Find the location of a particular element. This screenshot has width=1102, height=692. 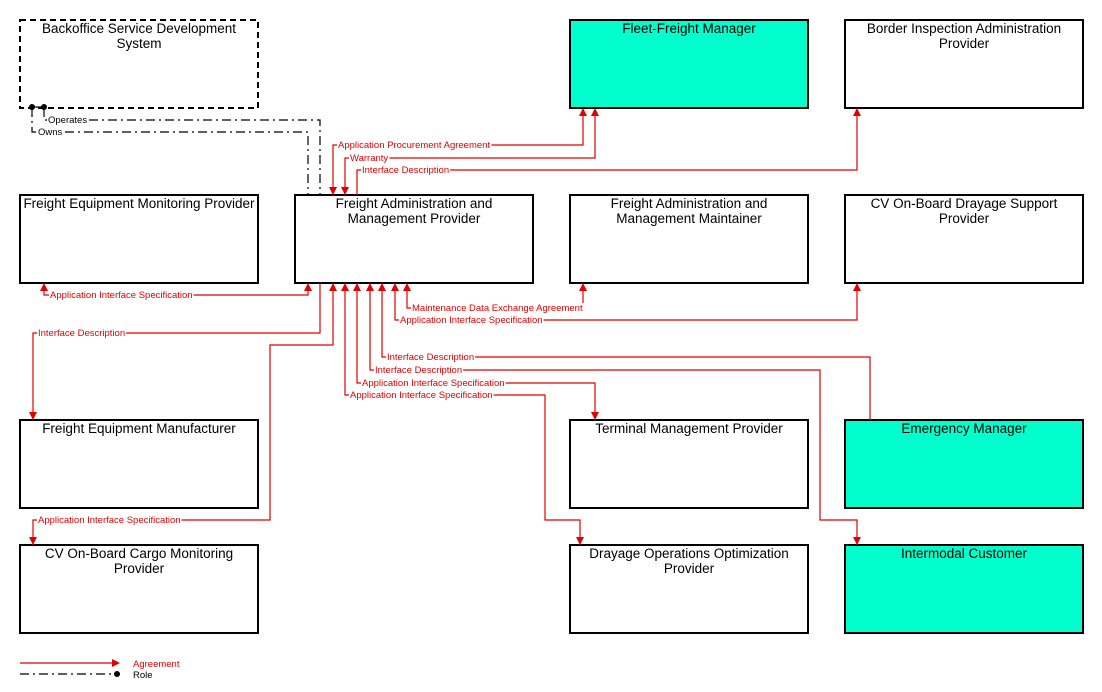

box-emergency: Emergency Manager is located at coordinates (964, 464).